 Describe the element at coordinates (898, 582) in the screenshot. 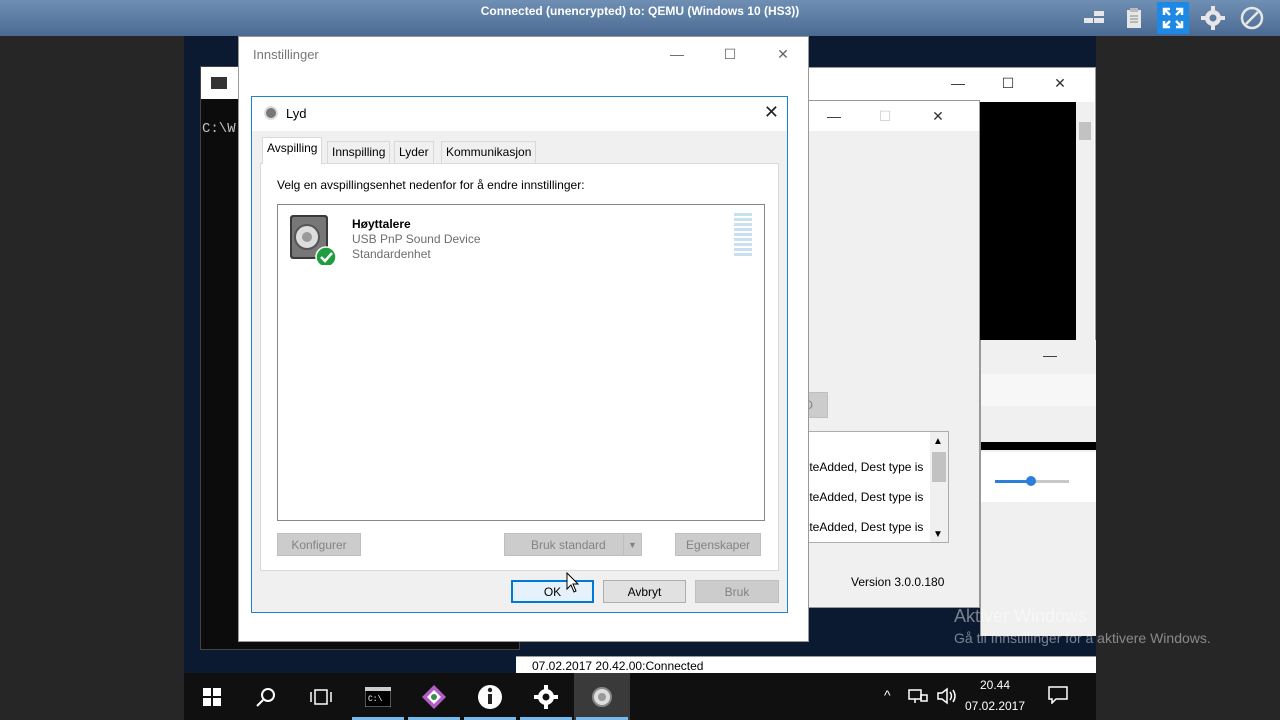

I see `version-label: Version 3.0.0.180` at that location.